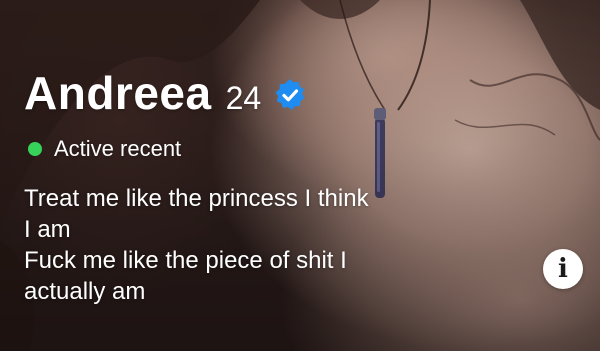 The height and width of the screenshot is (351, 600). Describe the element at coordinates (118, 148) in the screenshot. I see `status-text: Active recent` at that location.